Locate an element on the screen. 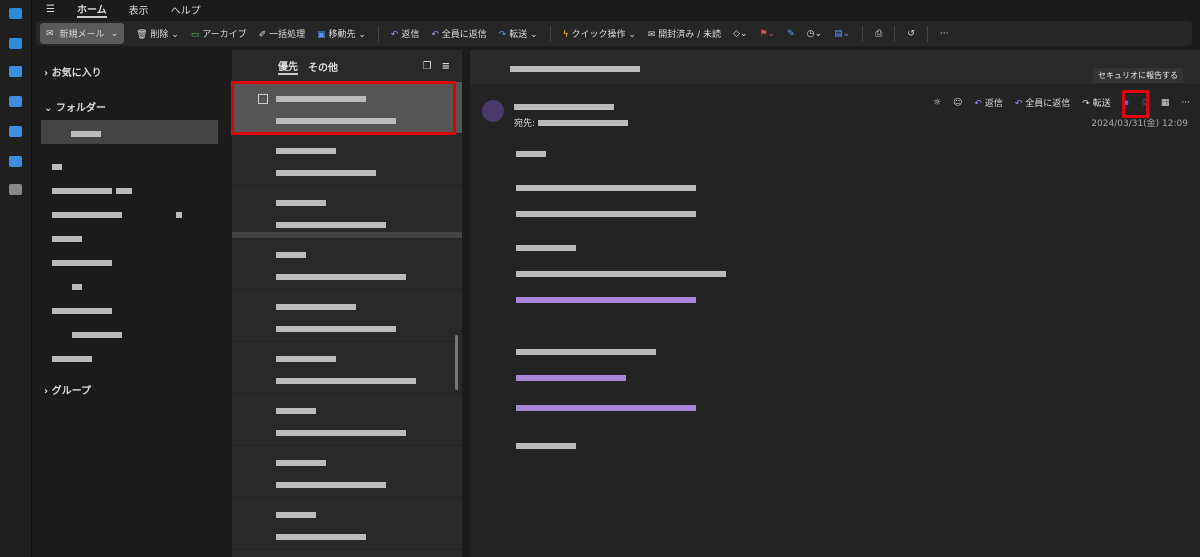 The image size is (1200, 557). select-icon: ❐ is located at coordinates (427, 66).